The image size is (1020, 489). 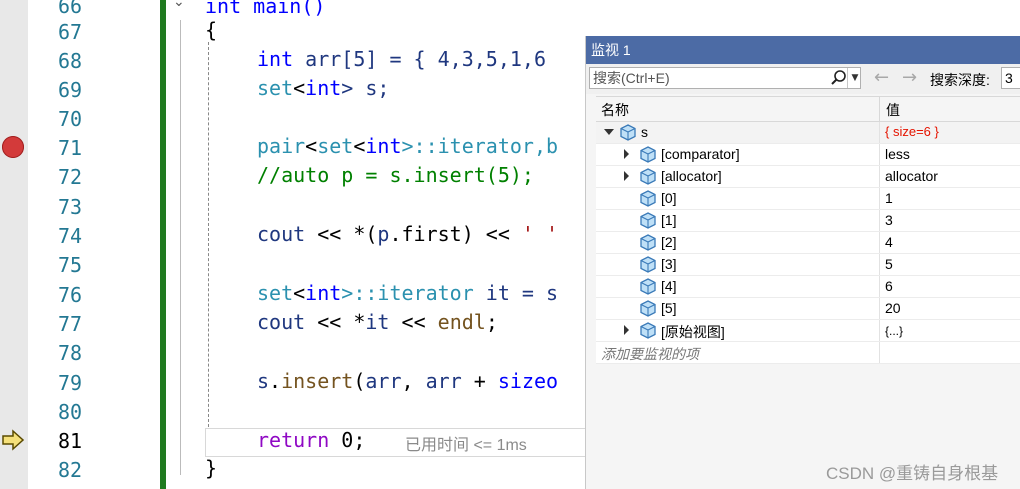 What do you see at coordinates (889, 242) in the screenshot?
I see `watch-row-value: 4` at bounding box center [889, 242].